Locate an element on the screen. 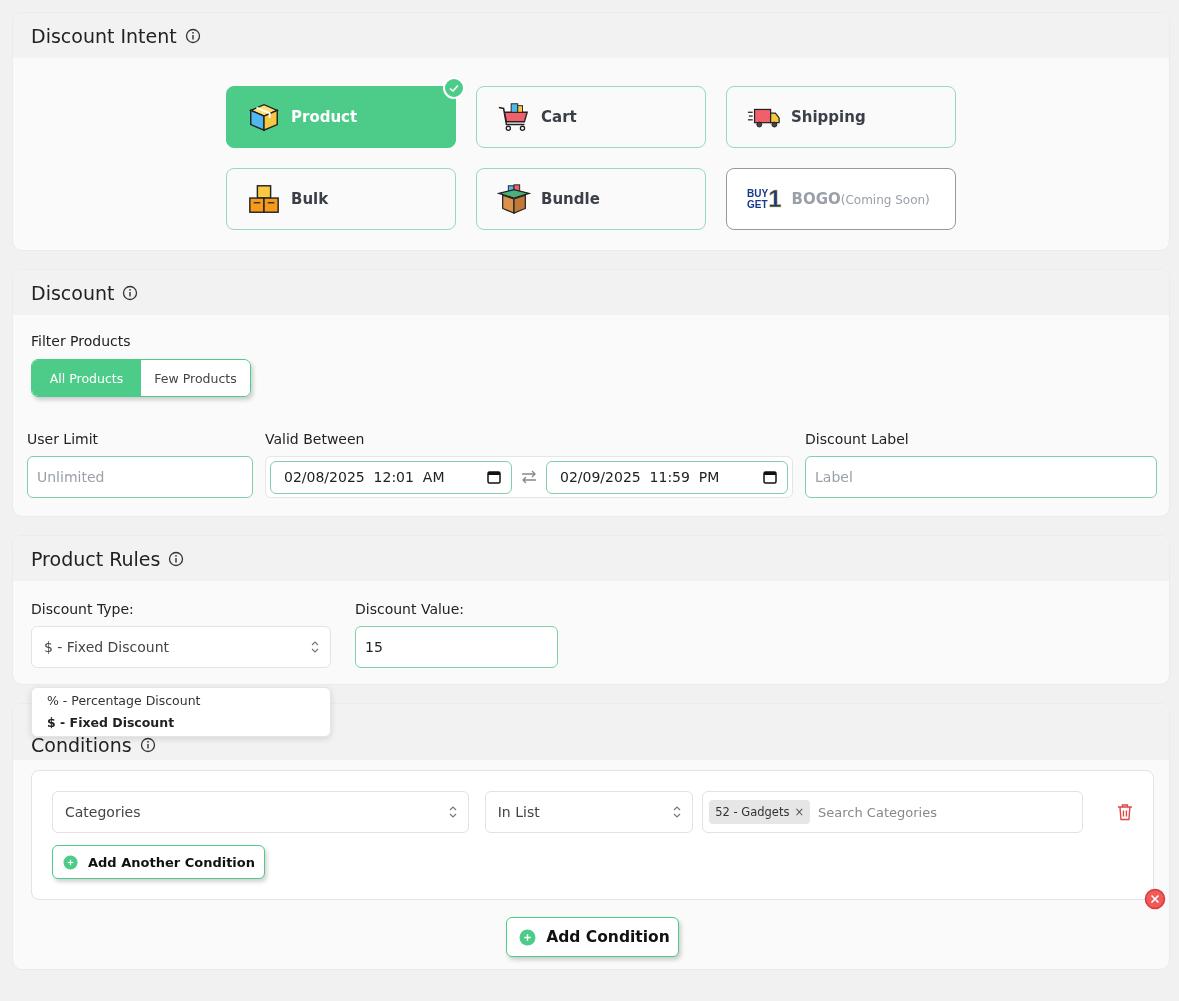 Image resolution: width=1179 pixels, height=1001 pixels. intent-label: Shipping is located at coordinates (828, 117).